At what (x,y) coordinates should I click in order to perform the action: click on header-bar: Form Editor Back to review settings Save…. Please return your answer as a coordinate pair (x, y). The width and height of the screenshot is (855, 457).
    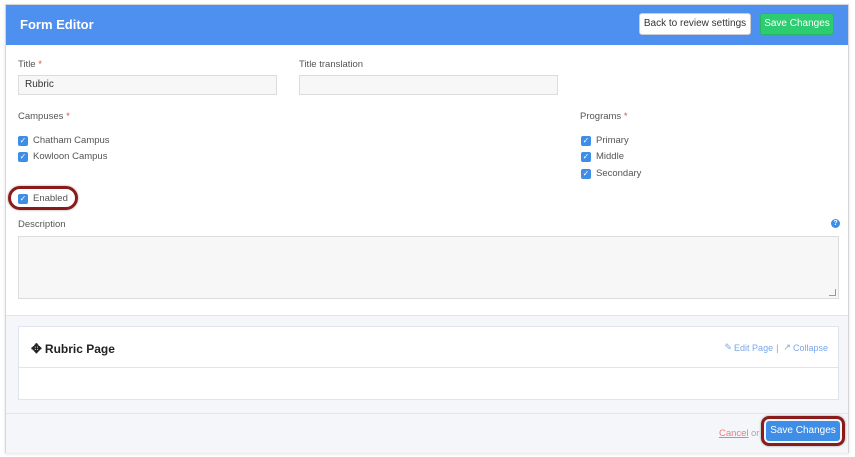
    Looking at the image, I should click on (427, 25).